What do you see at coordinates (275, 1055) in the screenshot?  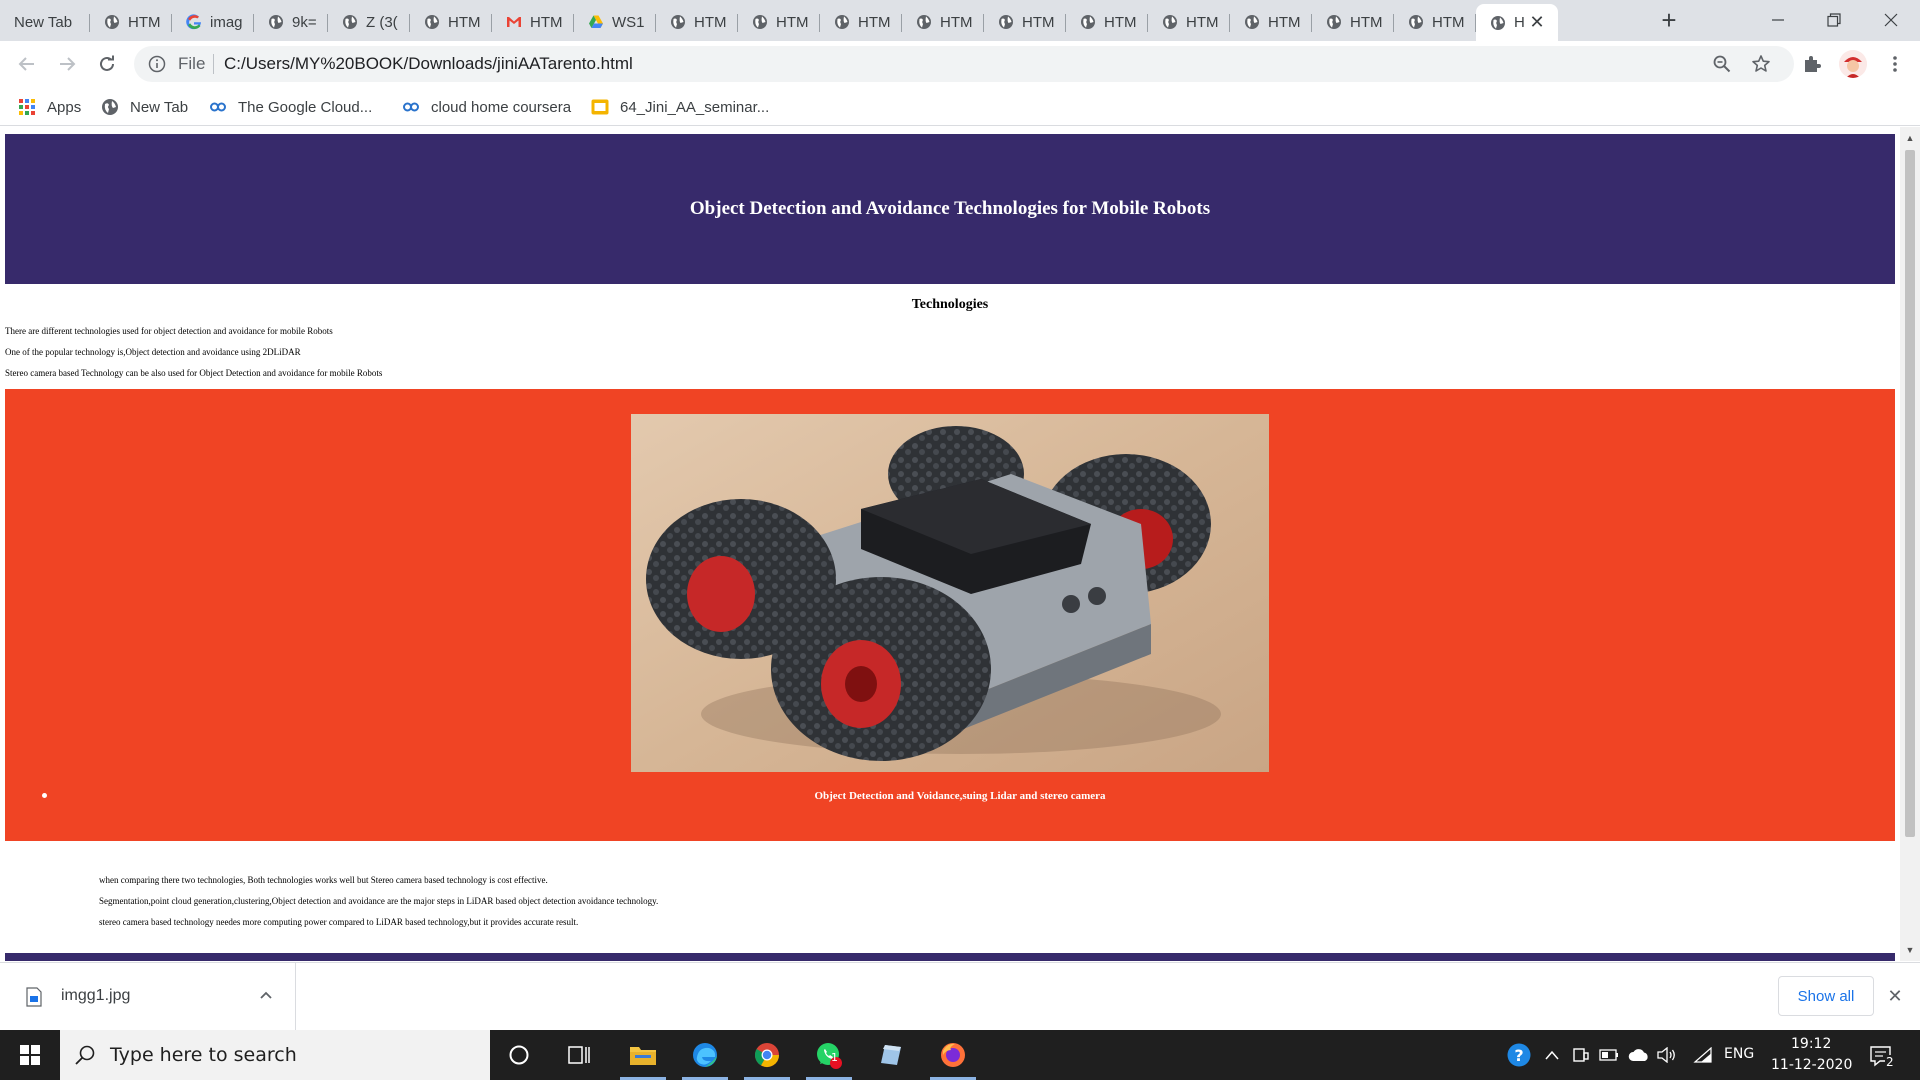 I see `taskbar-search-box: Type here to search` at bounding box center [275, 1055].